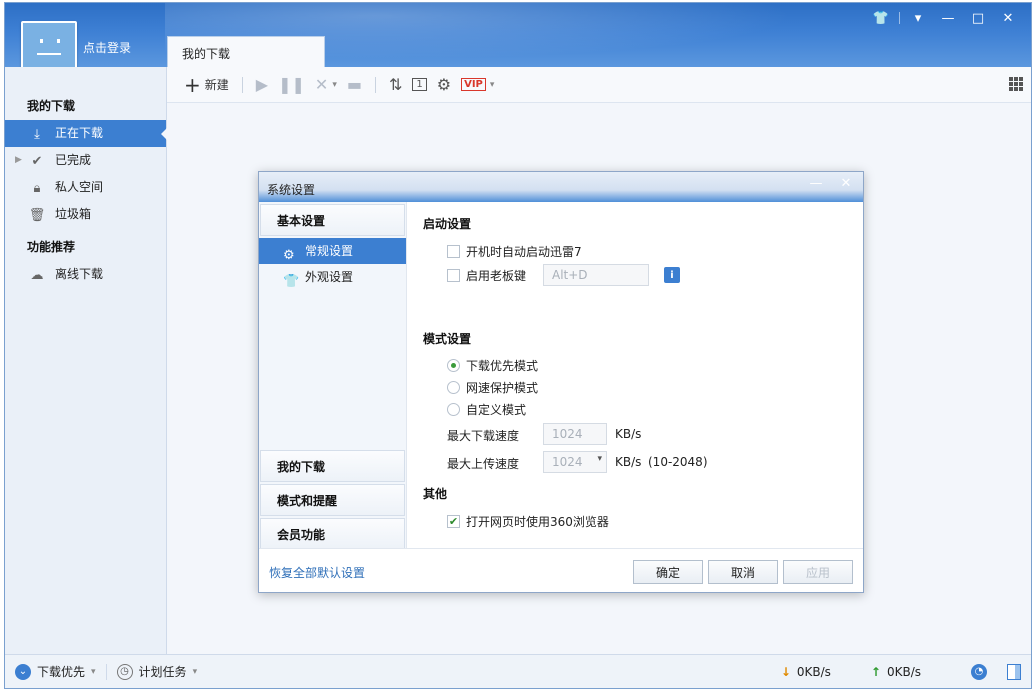  What do you see at coordinates (85, 214) in the screenshot?
I see `sidebar-item-trash: 🗑︎ 垃圾箱` at bounding box center [85, 214].